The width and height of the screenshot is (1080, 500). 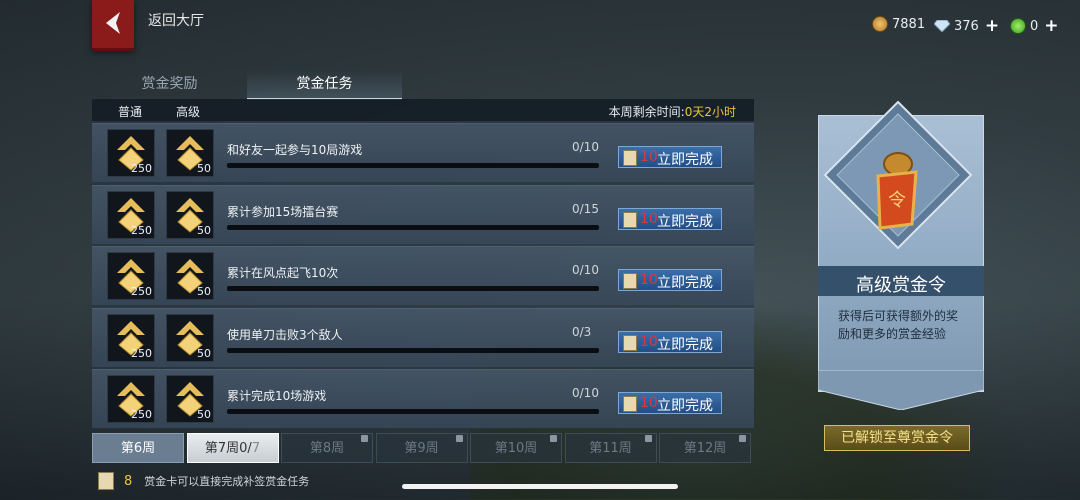 I want to click on week-tab: 第7周0/7, so click(x=232, y=448).